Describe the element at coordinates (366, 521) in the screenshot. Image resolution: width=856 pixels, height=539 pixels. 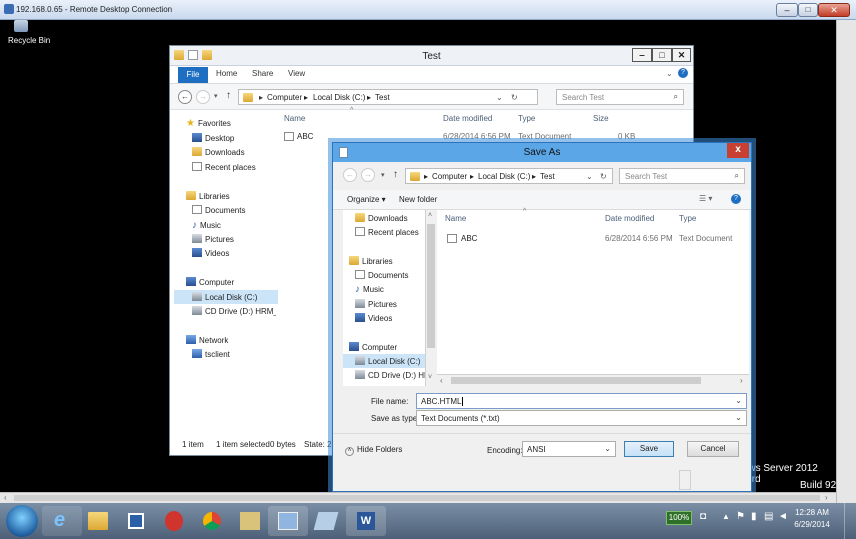
I see `word-taskbar-icon: W` at that location.